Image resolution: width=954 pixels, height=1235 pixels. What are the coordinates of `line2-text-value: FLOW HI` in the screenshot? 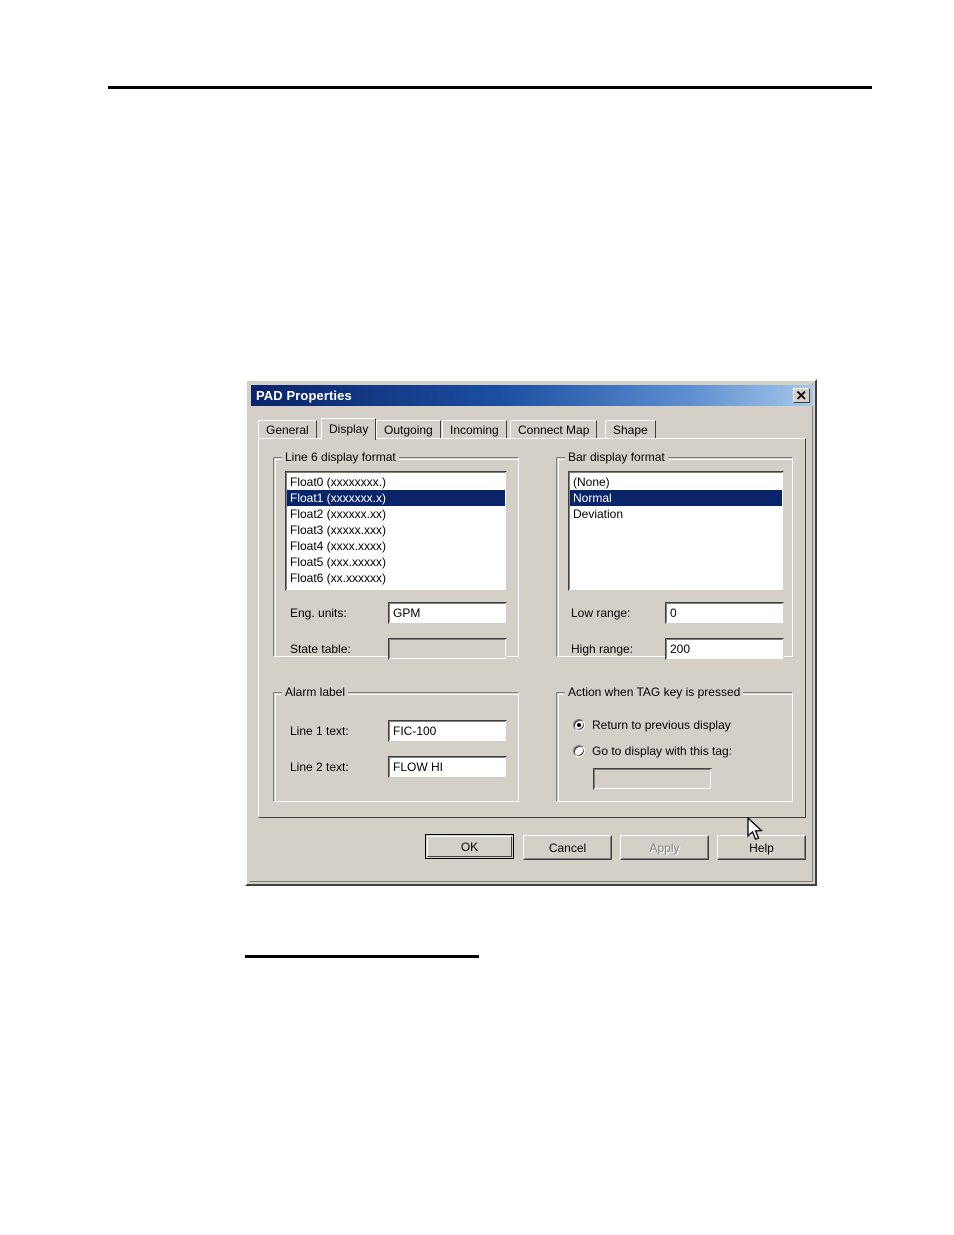 It's located at (447, 767).